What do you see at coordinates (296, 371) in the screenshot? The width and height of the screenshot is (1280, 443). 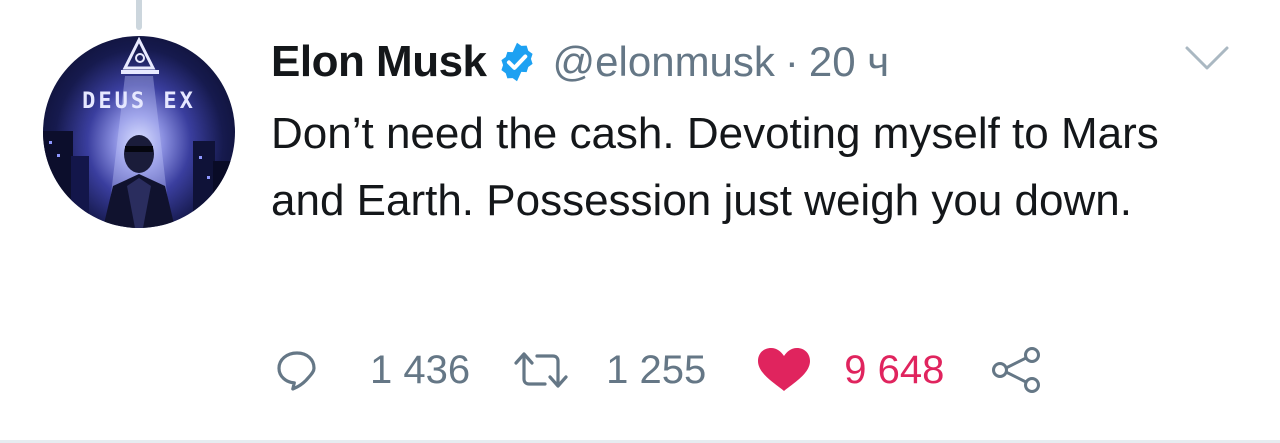 I see `reply-bubble-icon` at bounding box center [296, 371].